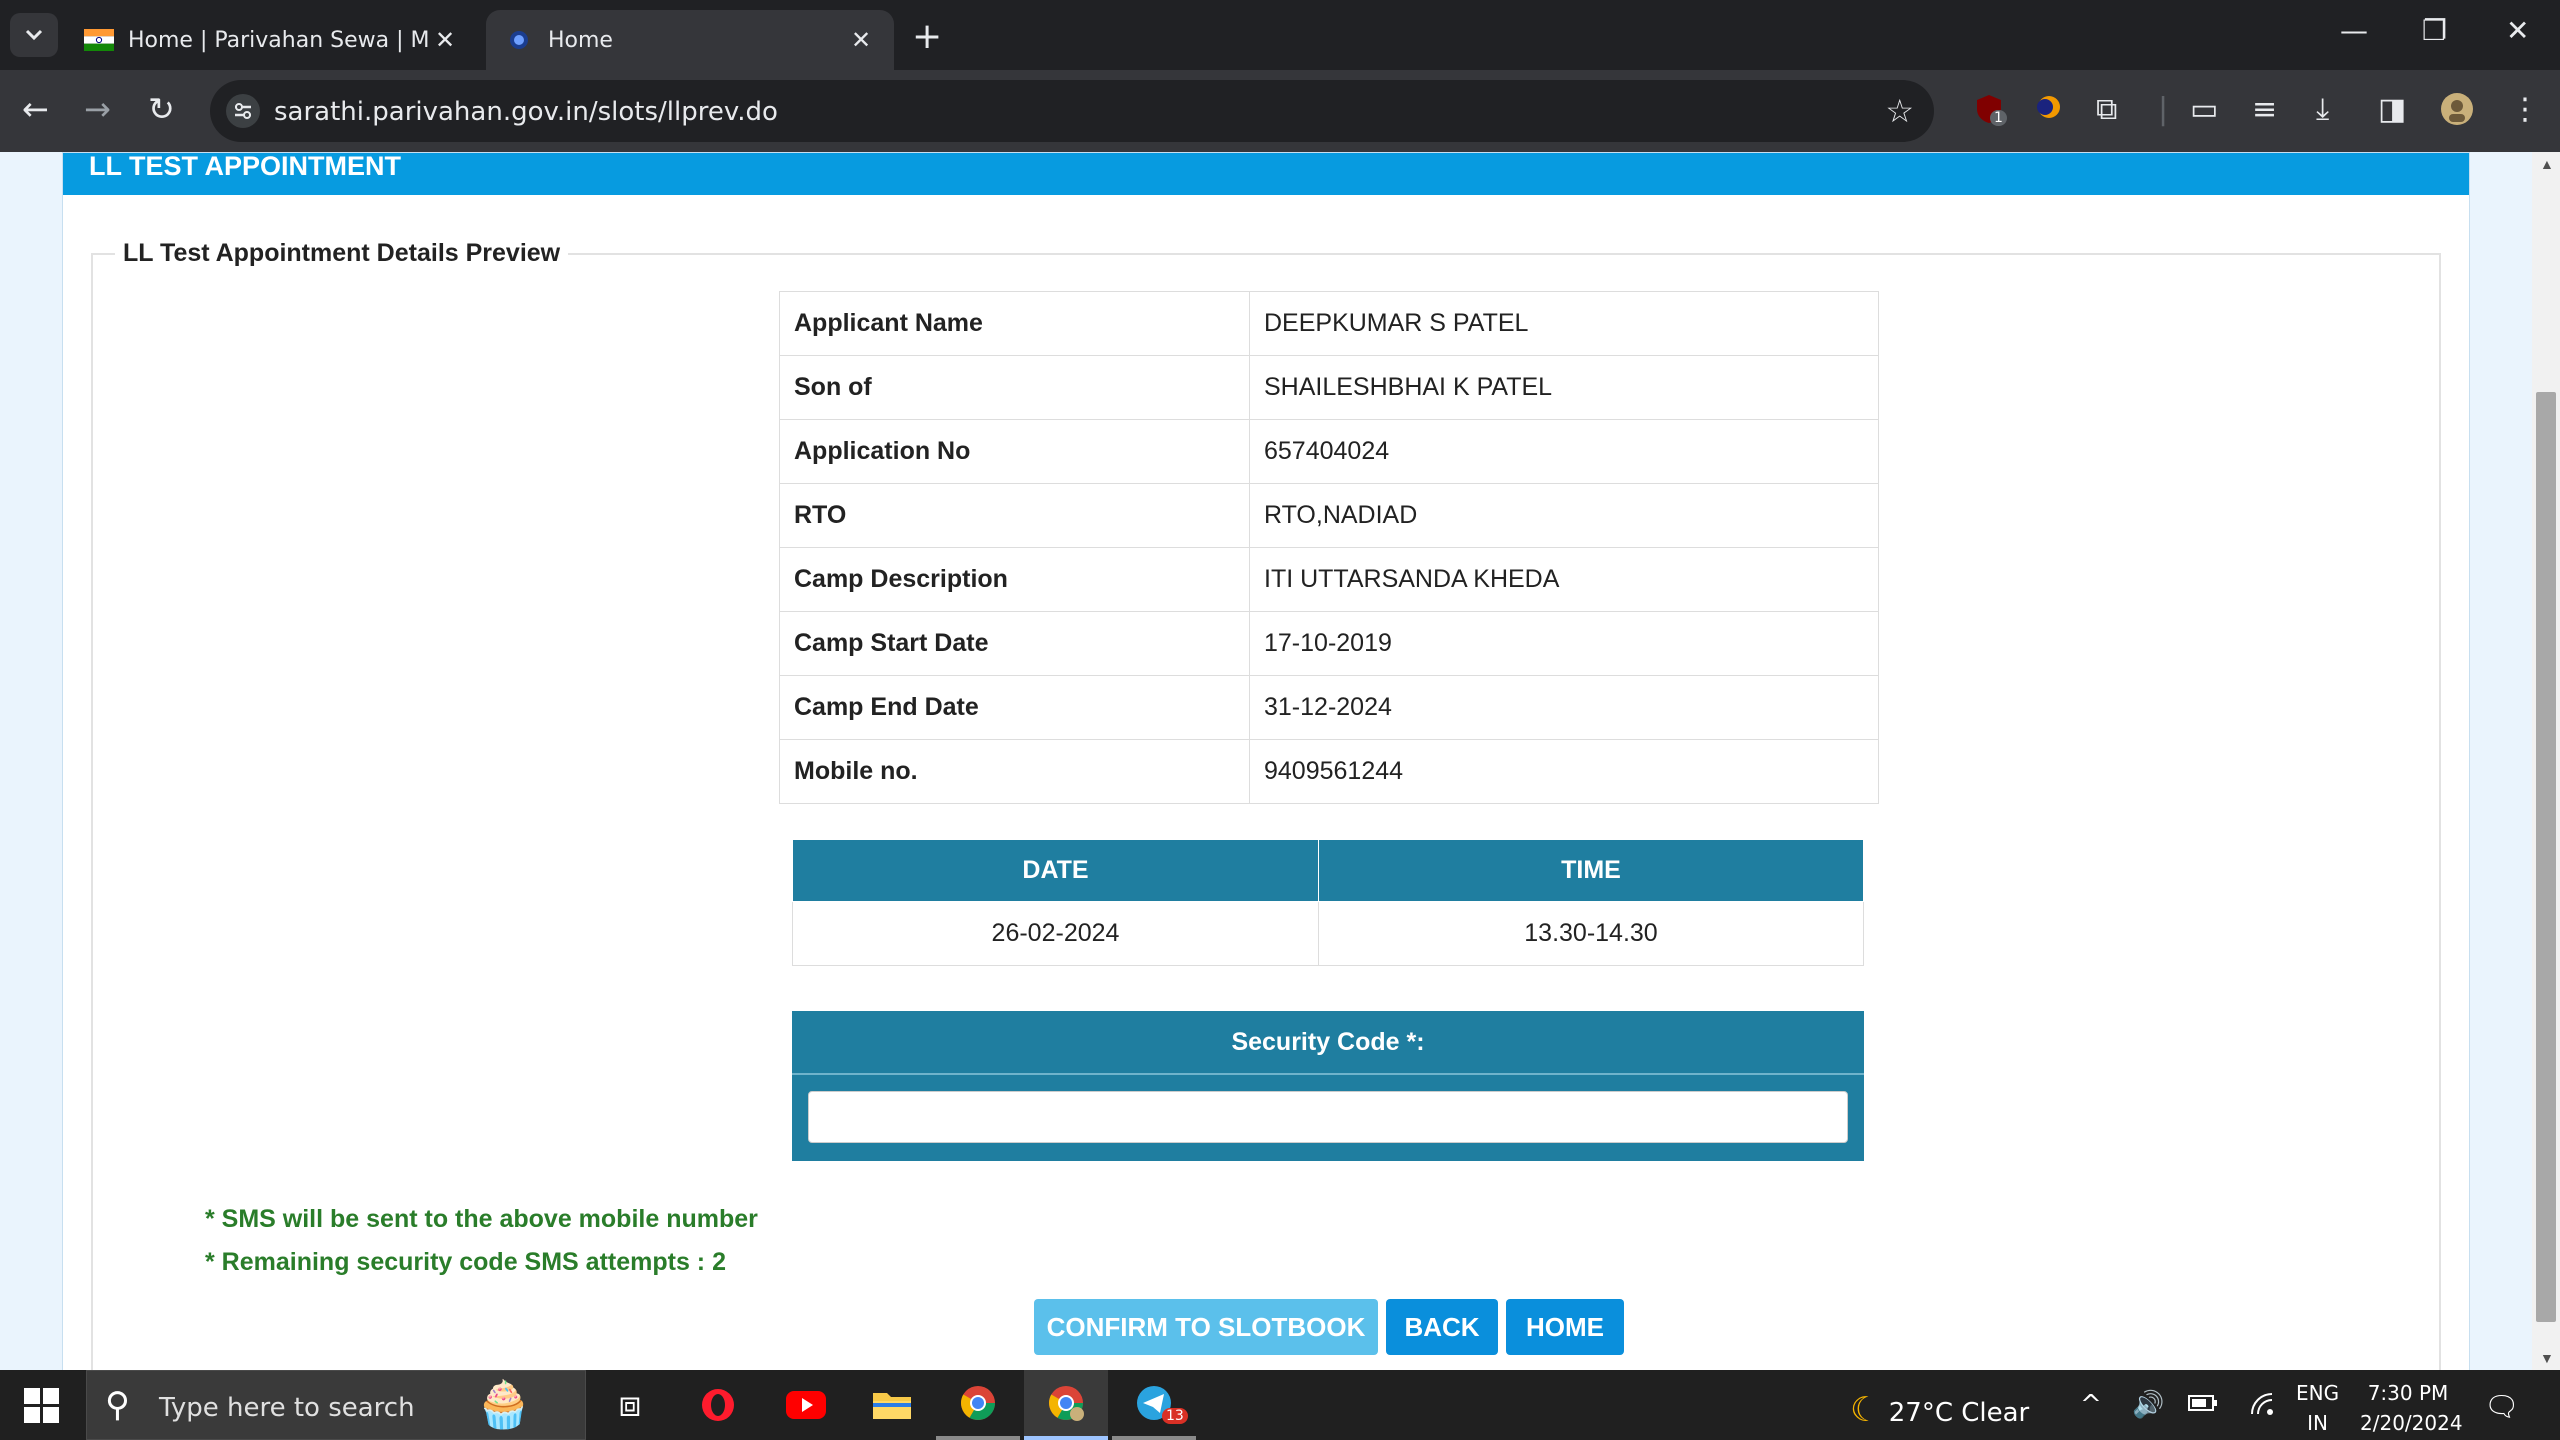 The height and width of the screenshot is (1440, 2560). What do you see at coordinates (2517, 30) in the screenshot?
I see `close-window-icon: ✕` at bounding box center [2517, 30].